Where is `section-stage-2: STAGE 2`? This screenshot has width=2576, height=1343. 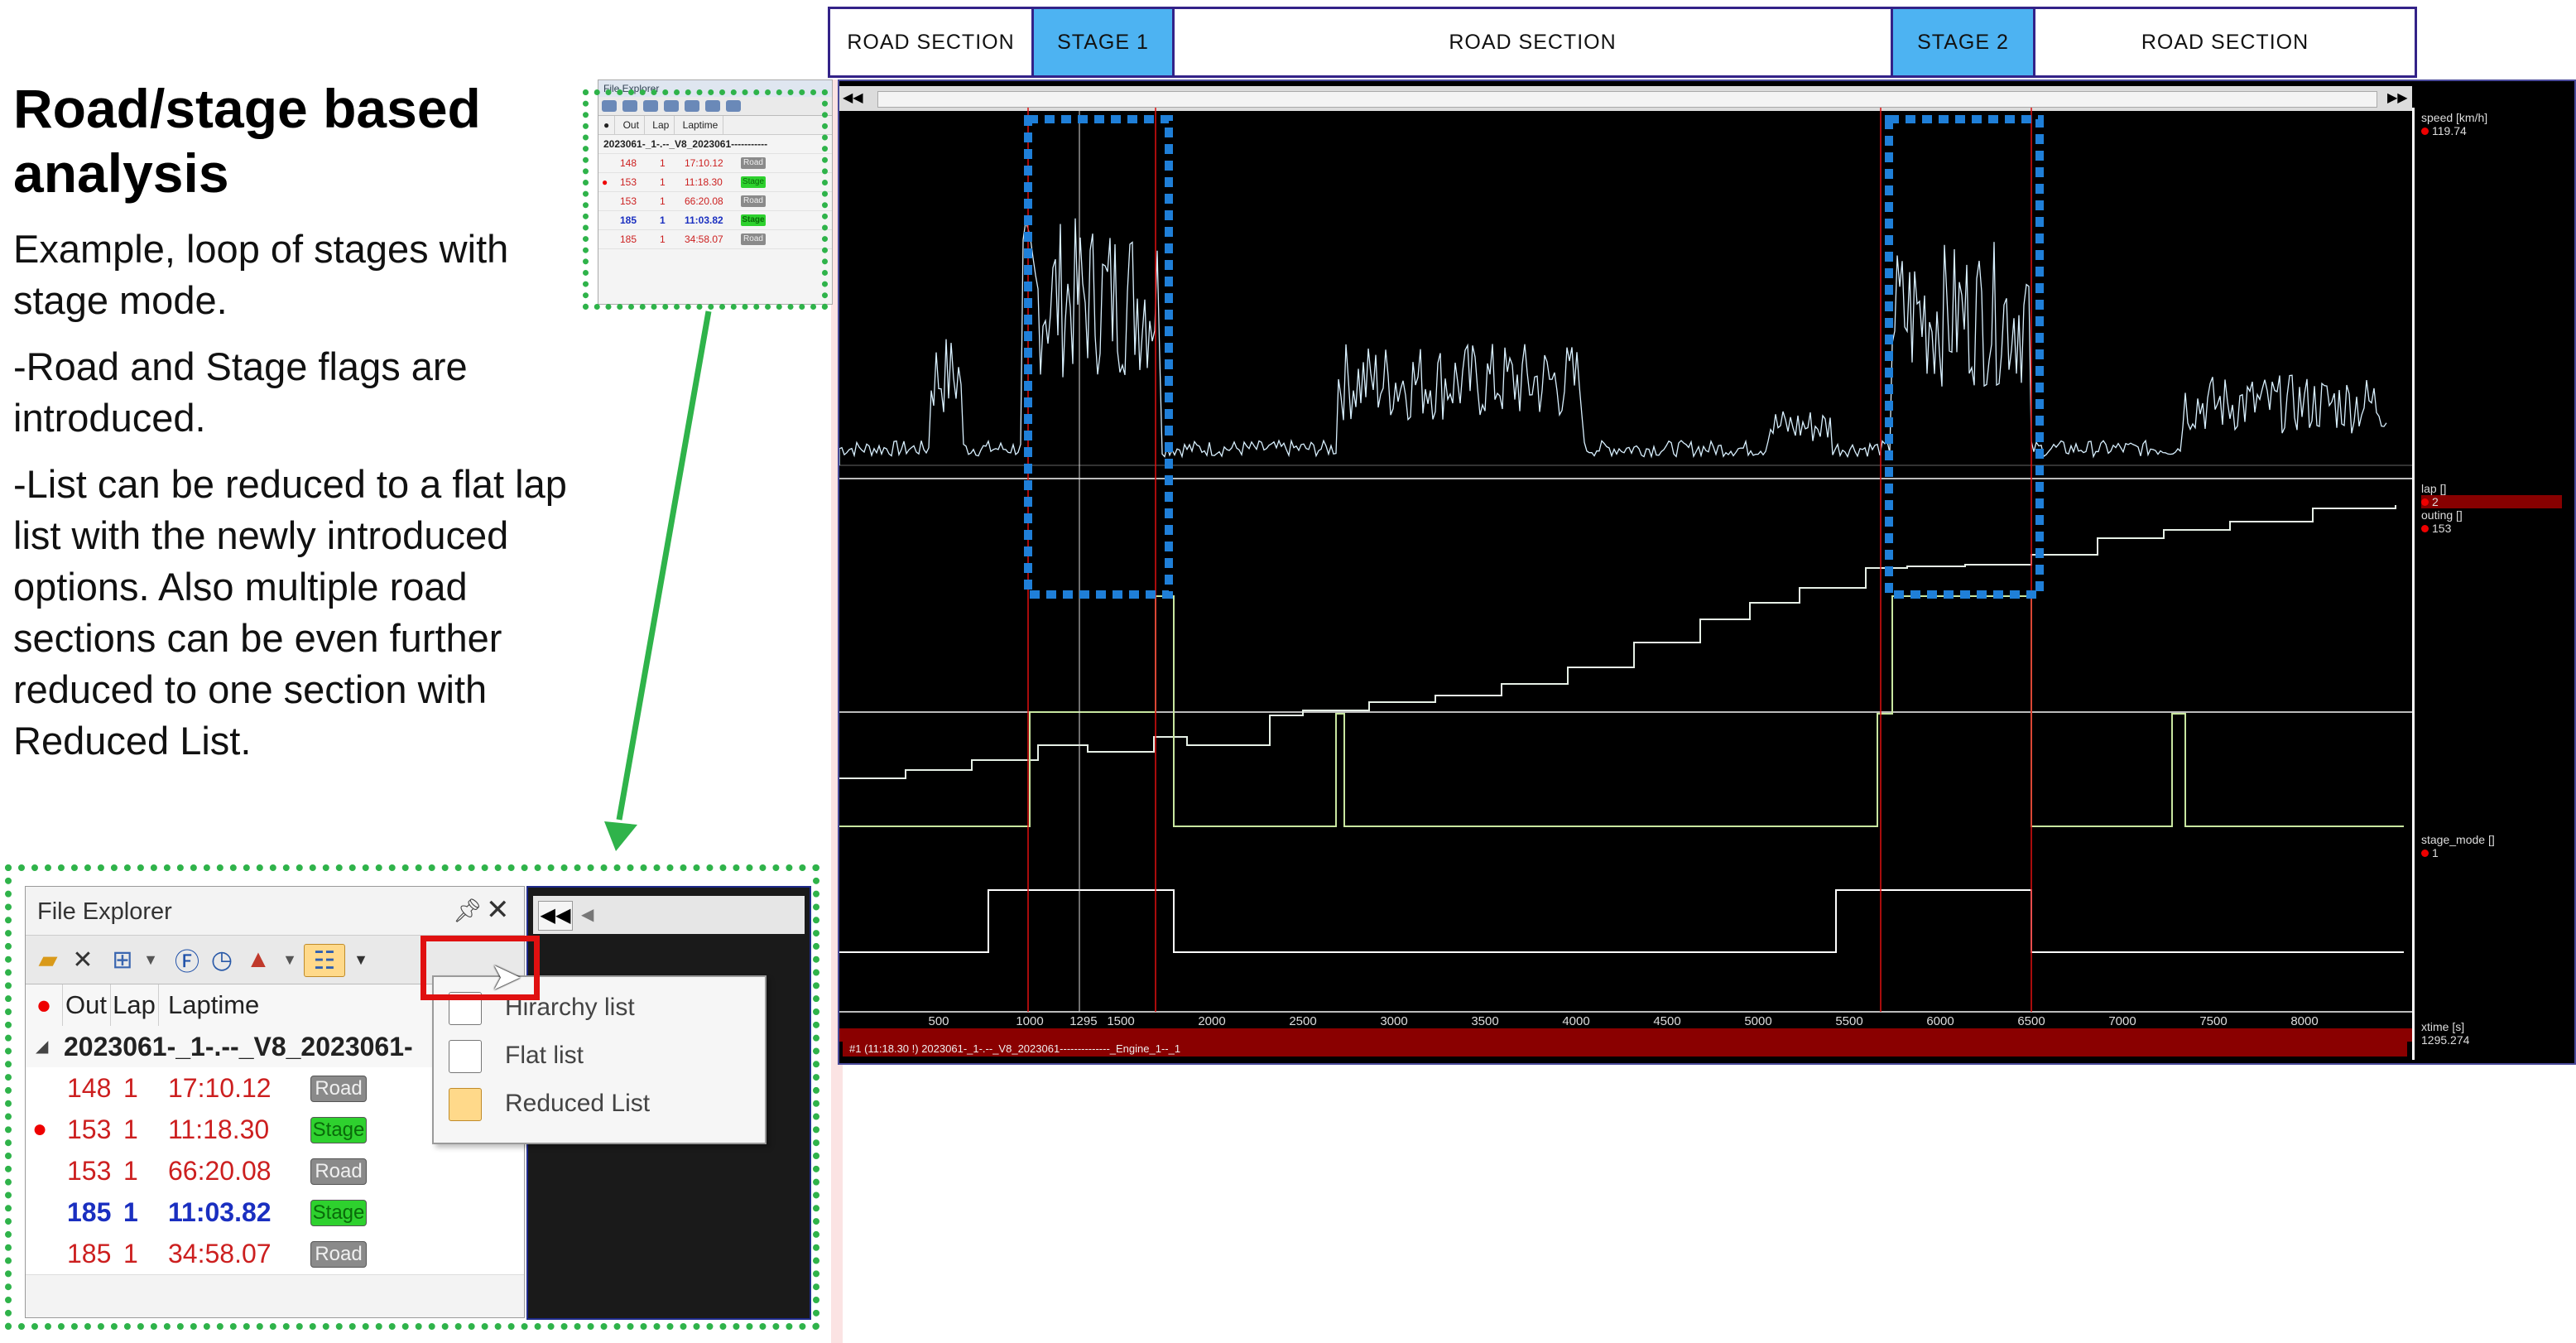 section-stage-2: STAGE 2 is located at coordinates (1964, 42).